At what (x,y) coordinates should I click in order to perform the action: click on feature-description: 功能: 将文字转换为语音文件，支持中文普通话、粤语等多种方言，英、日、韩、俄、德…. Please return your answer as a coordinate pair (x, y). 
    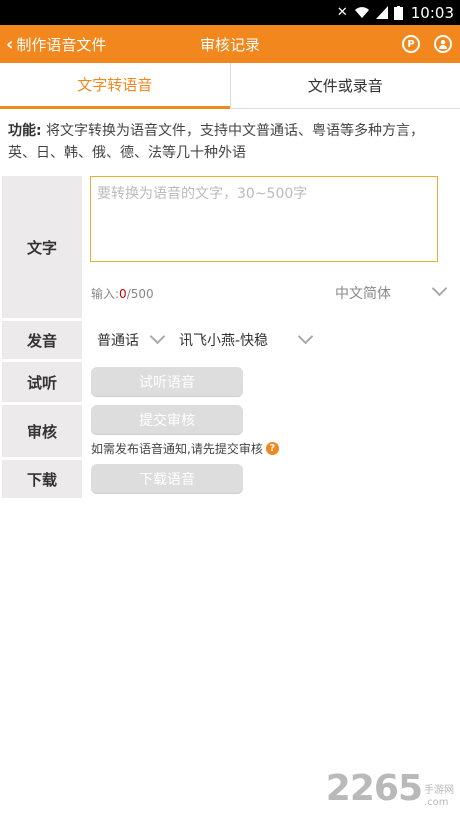
    Looking at the image, I should click on (228, 142).